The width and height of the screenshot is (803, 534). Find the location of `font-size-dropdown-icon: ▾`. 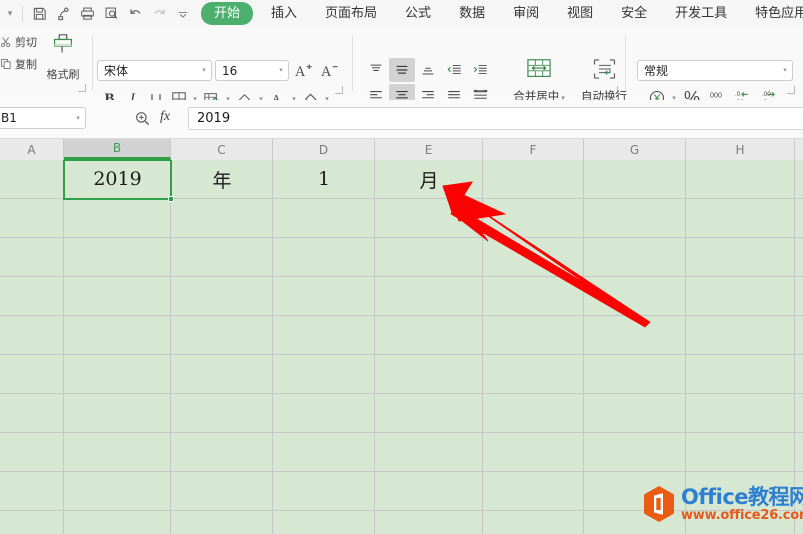

font-size-dropdown-icon: ▾ is located at coordinates (281, 70).